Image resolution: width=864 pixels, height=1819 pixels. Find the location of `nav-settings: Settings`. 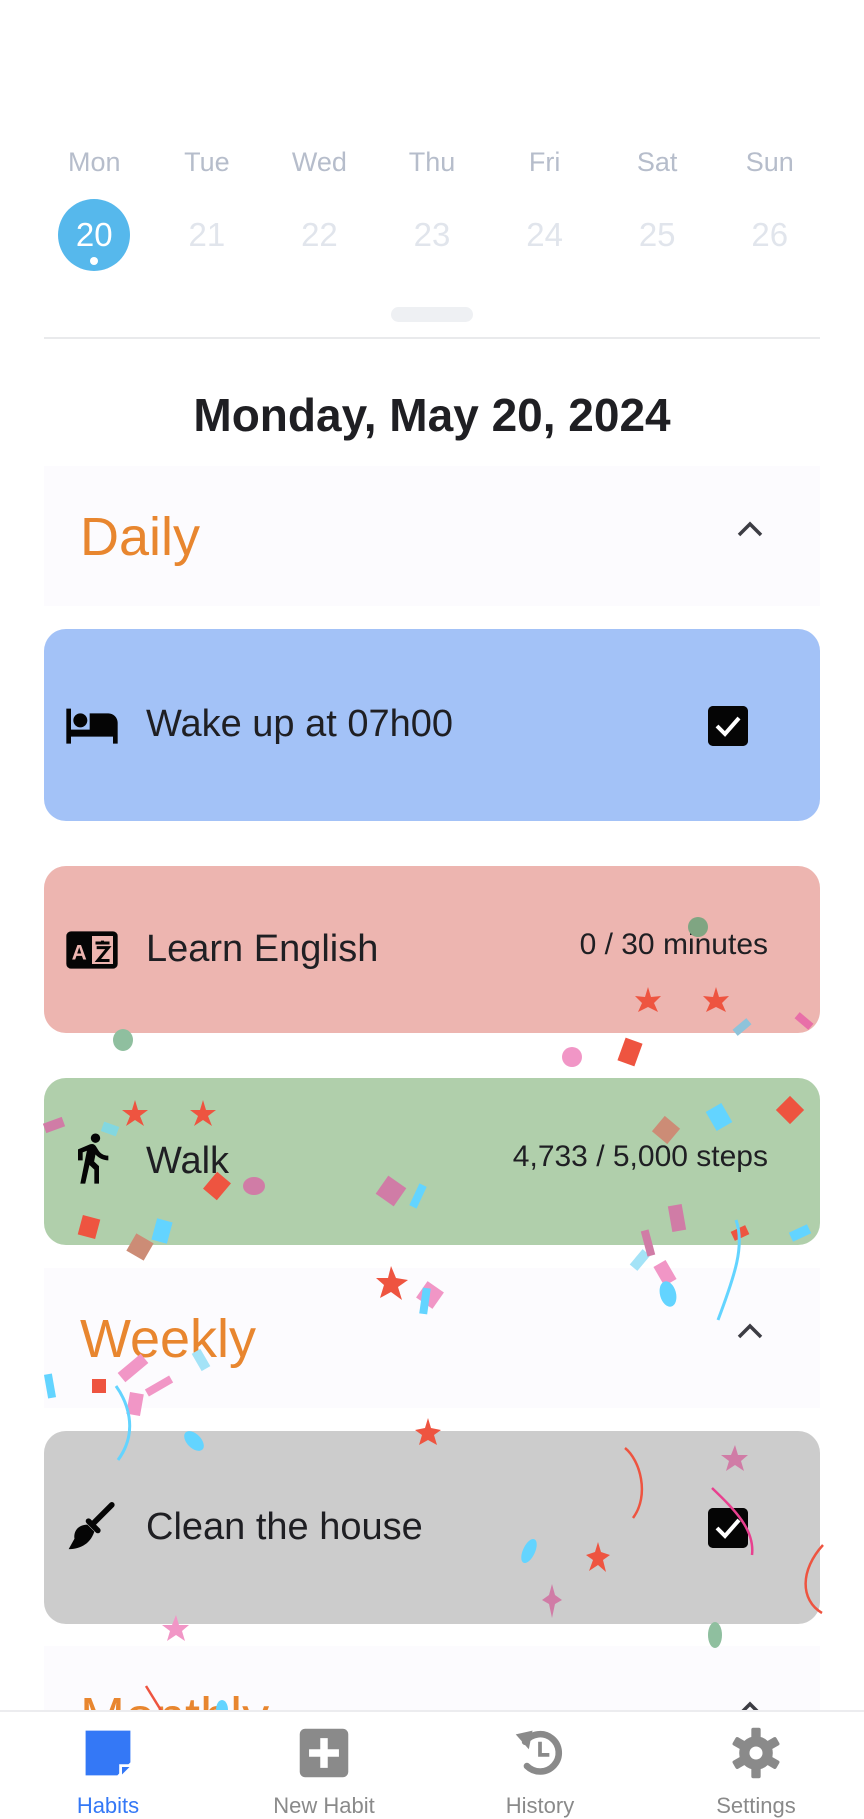

nav-settings: Settings is located at coordinates (756, 1765).